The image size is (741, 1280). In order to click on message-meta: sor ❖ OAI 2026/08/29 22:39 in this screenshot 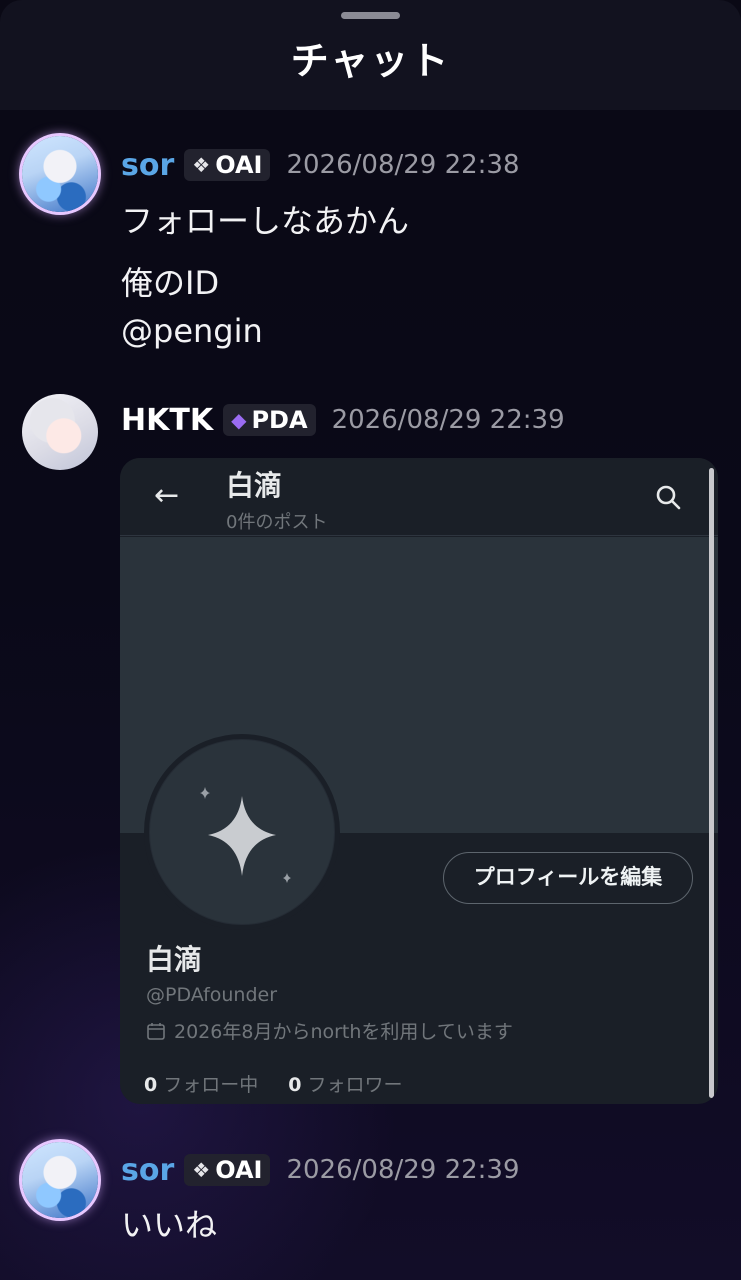, I will do `click(320, 1170)`.